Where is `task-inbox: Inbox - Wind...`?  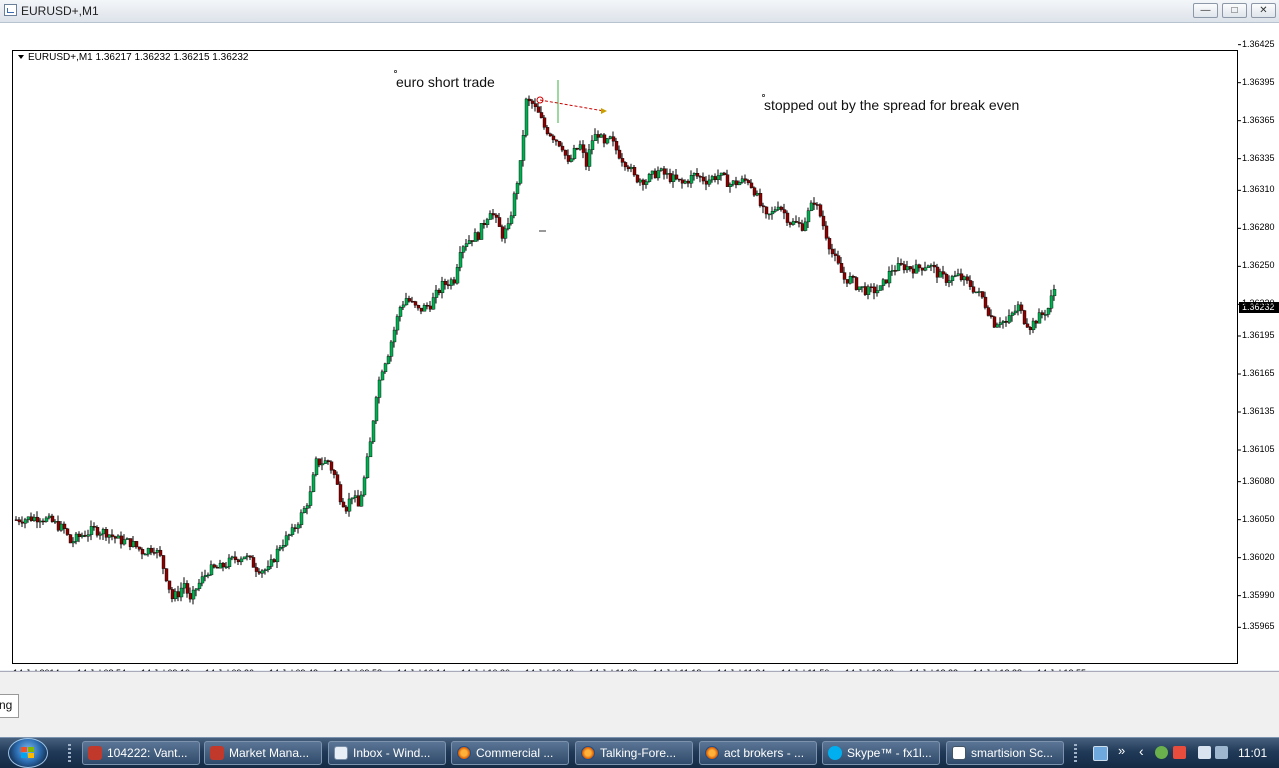
task-inbox: Inbox - Wind... is located at coordinates (387, 753).